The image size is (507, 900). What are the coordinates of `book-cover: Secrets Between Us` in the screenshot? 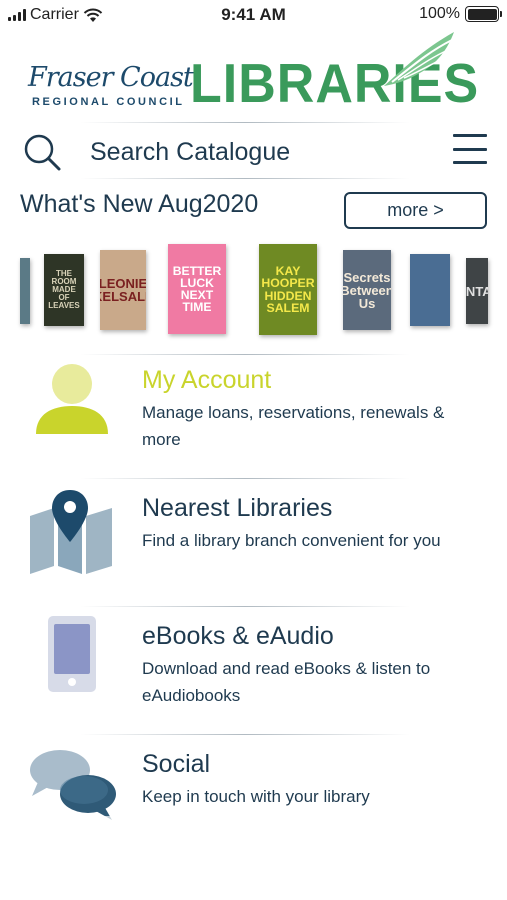 It's located at (367, 290).